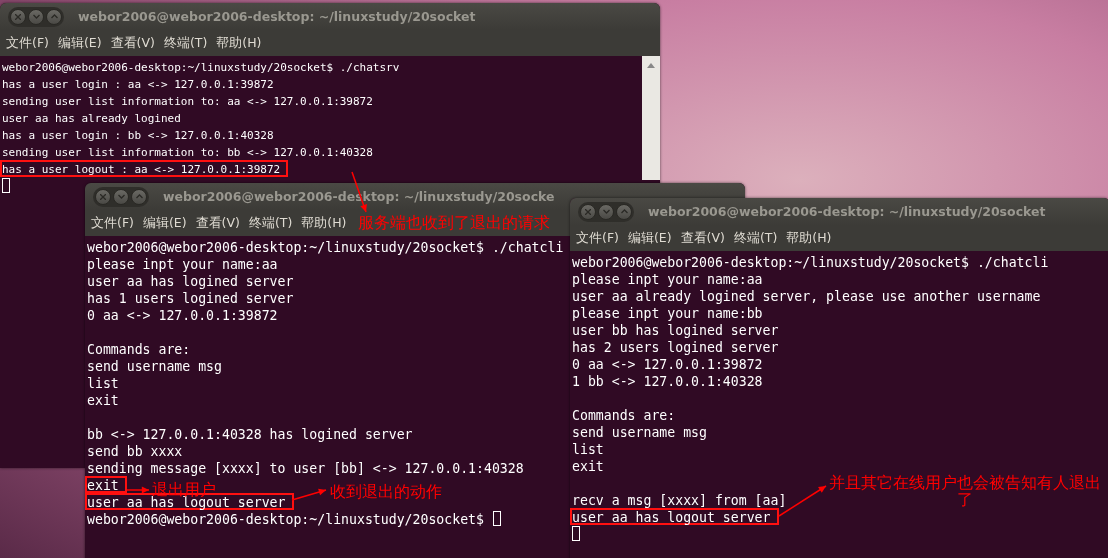 The width and height of the screenshot is (1108, 558). What do you see at coordinates (667, 381) in the screenshot?
I see `terminal-line: 1 bb <-> 127.0.0.1:40328` at bounding box center [667, 381].